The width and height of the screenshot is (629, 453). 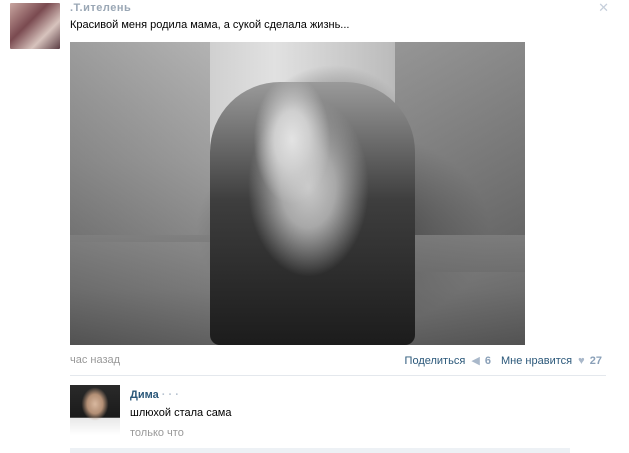 I want to click on share-label: Поделиться, so click(x=435, y=361).